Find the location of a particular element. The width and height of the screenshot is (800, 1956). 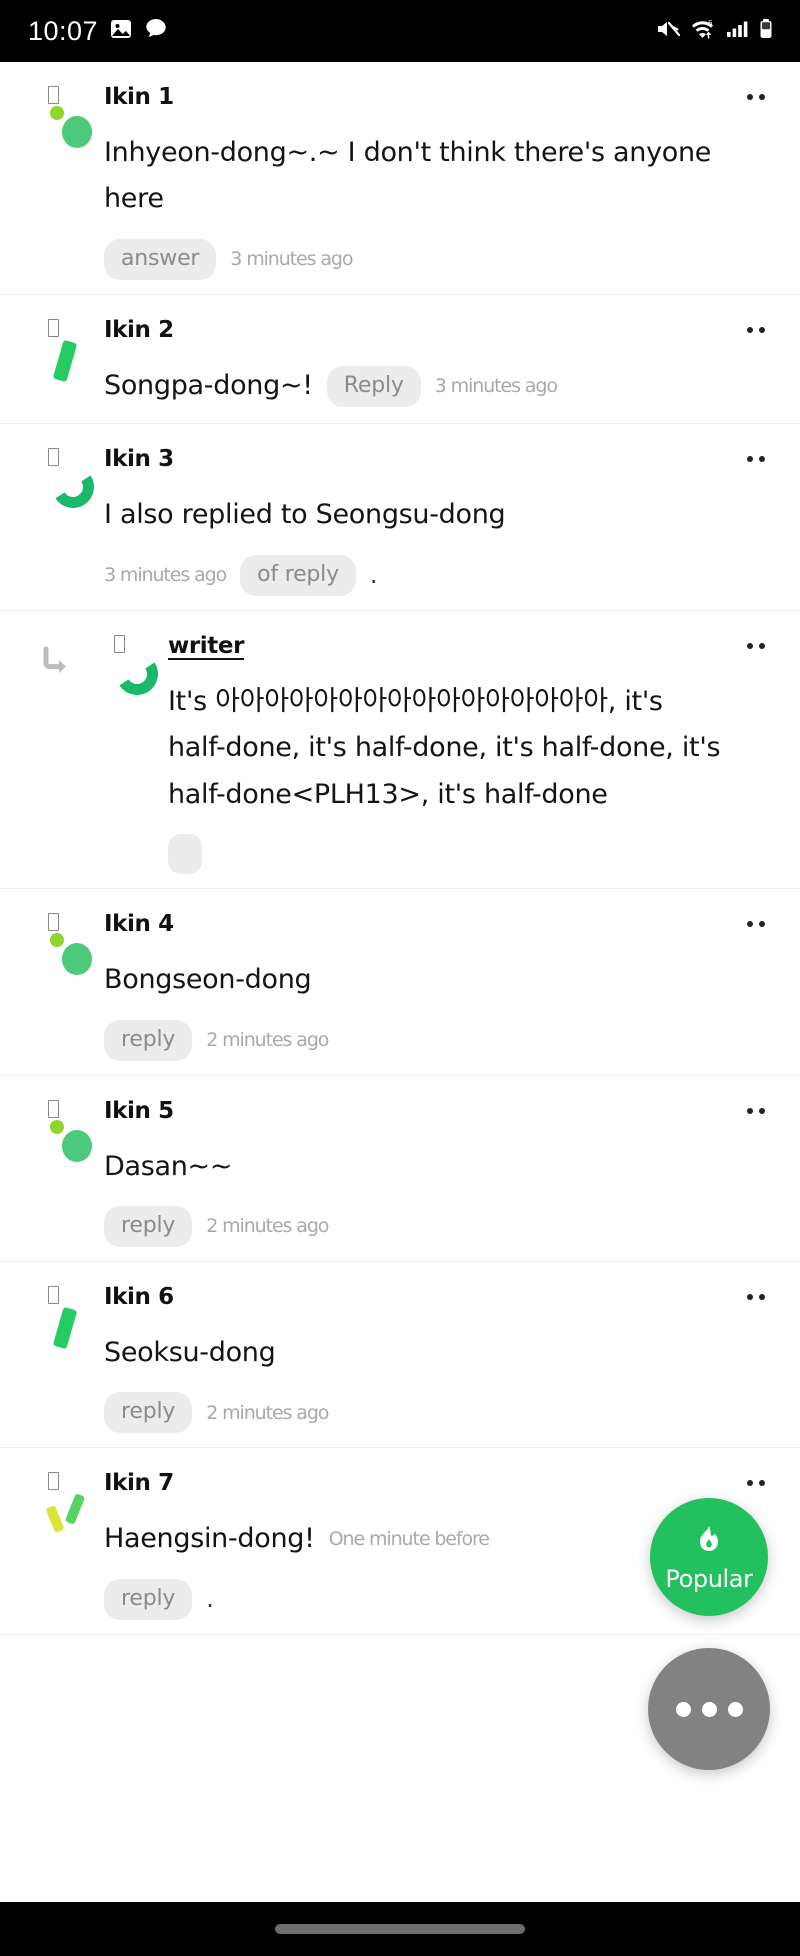

comment-text-row: Songpa-dong~! Reply 3 minutes ago is located at coordinates (416, 386).